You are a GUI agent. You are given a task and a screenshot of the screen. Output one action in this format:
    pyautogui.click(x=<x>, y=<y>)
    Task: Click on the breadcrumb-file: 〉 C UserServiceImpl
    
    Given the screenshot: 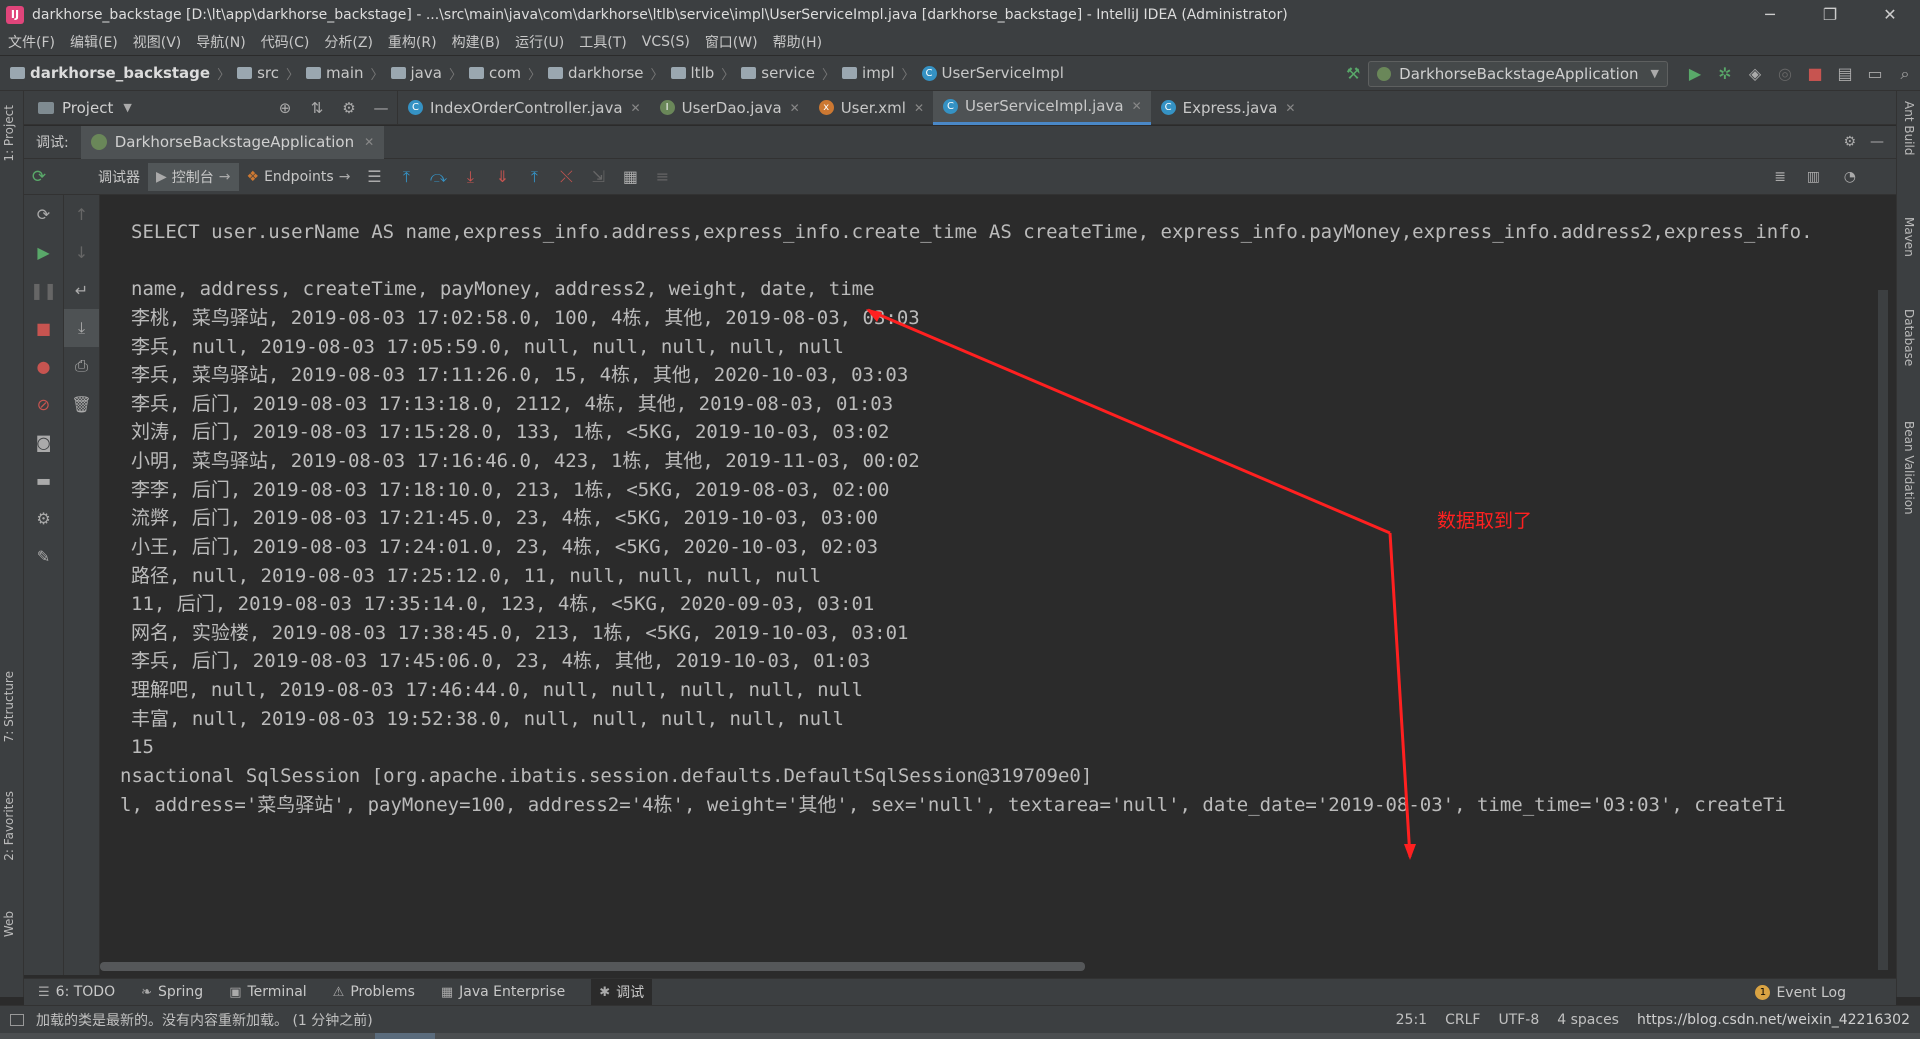 What is the action you would take?
    pyautogui.click(x=979, y=73)
    